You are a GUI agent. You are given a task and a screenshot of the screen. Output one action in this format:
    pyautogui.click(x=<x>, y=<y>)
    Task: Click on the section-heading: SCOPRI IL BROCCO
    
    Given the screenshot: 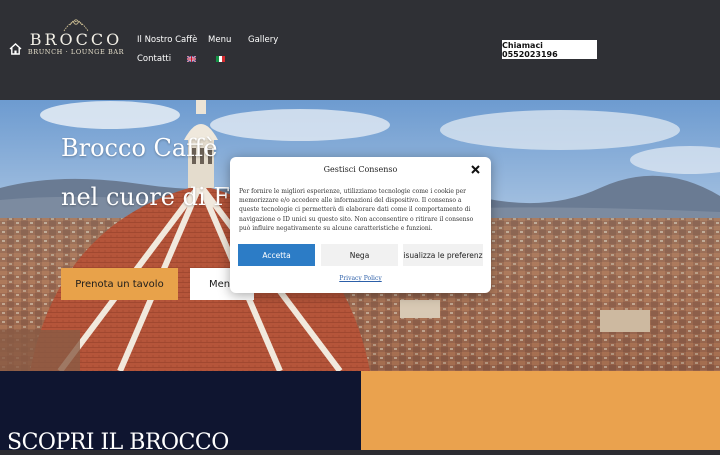 What is the action you would take?
    pyautogui.click(x=118, y=442)
    